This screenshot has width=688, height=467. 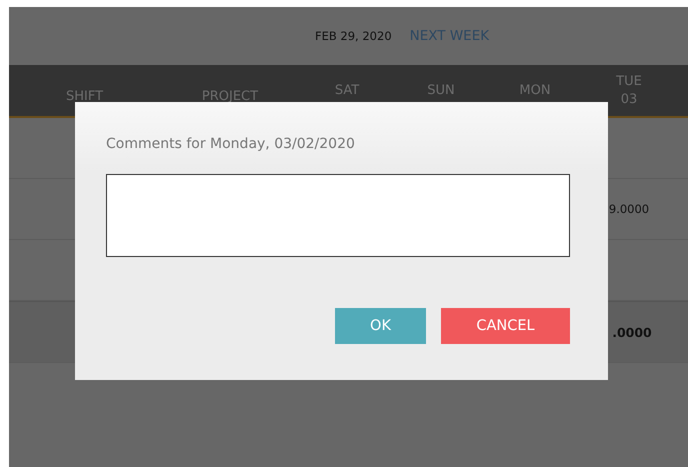 What do you see at coordinates (441, 90) in the screenshot?
I see `column-header: SUN` at bounding box center [441, 90].